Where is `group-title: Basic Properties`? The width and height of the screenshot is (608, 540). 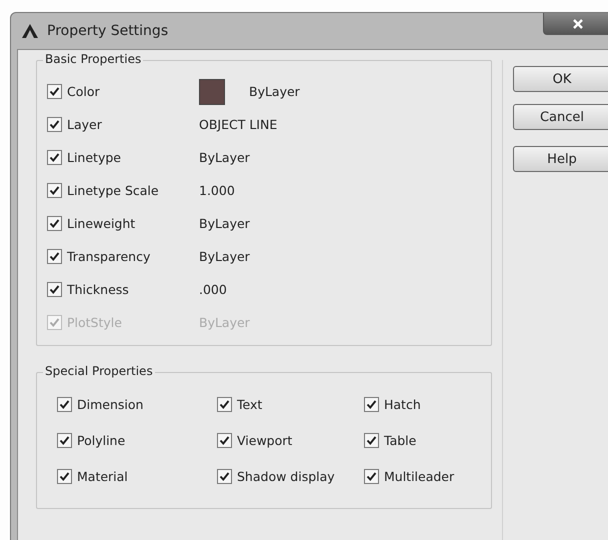
group-title: Basic Properties is located at coordinates (93, 59).